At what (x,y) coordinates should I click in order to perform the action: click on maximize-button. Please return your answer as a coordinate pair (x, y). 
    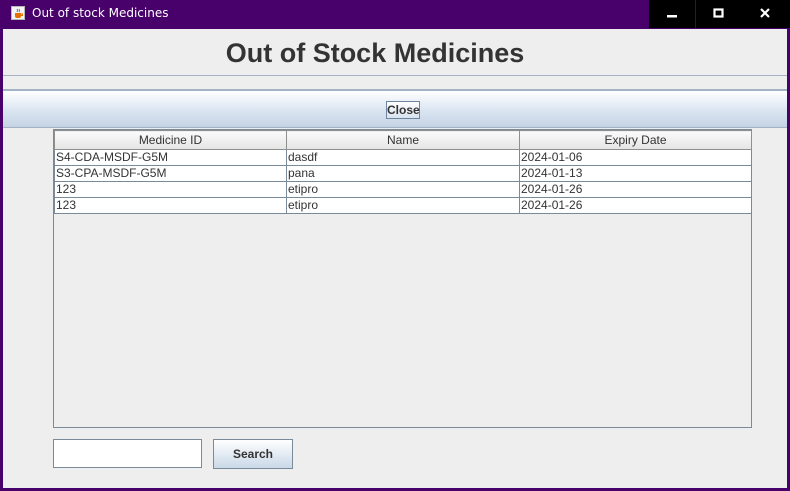
    Looking at the image, I should click on (719, 14).